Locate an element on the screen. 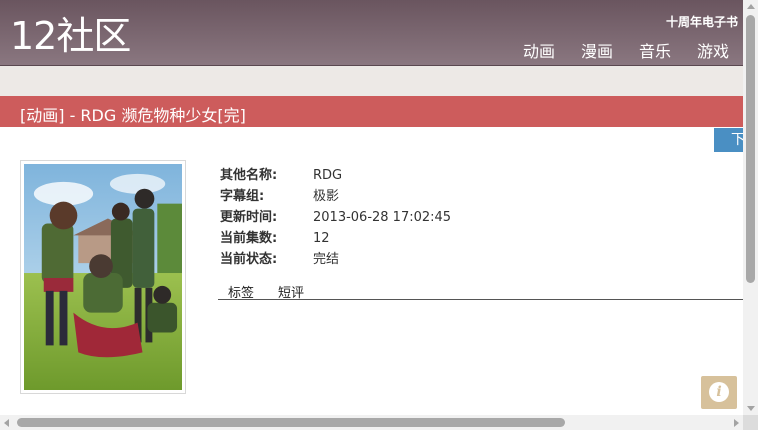 The width and height of the screenshot is (758, 430). site-logo: 12社区 is located at coordinates (70, 36).